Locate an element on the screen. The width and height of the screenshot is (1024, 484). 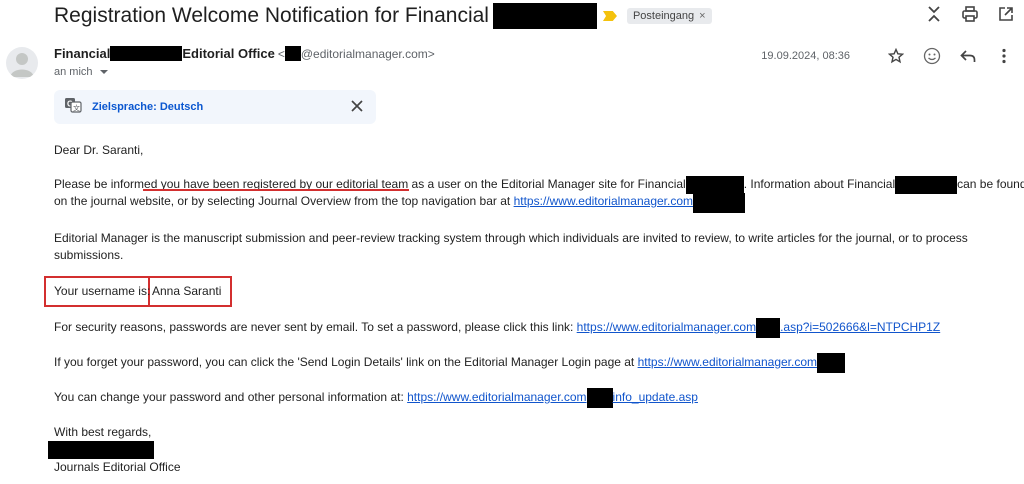
svg-text: 文 is located at coordinates (76, 107).